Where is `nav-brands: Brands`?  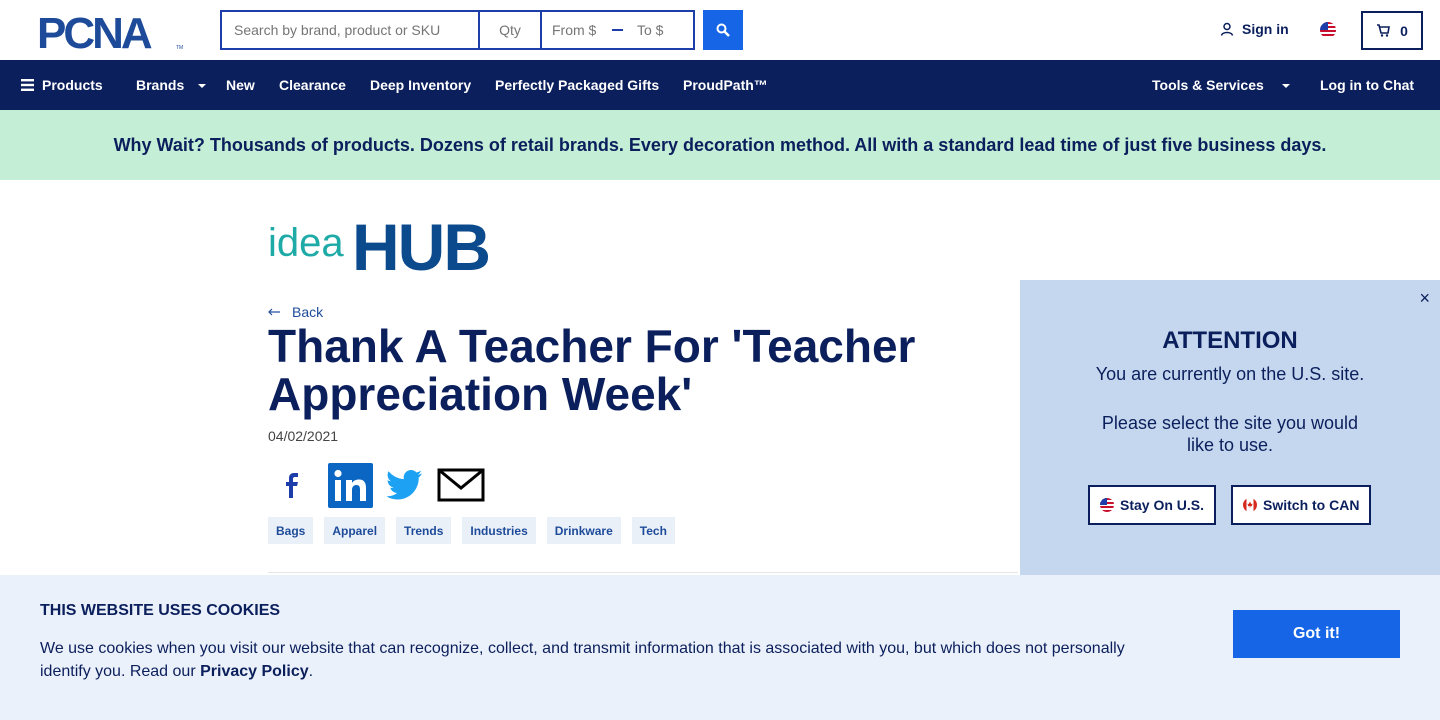
nav-brands: Brands is located at coordinates (171, 85).